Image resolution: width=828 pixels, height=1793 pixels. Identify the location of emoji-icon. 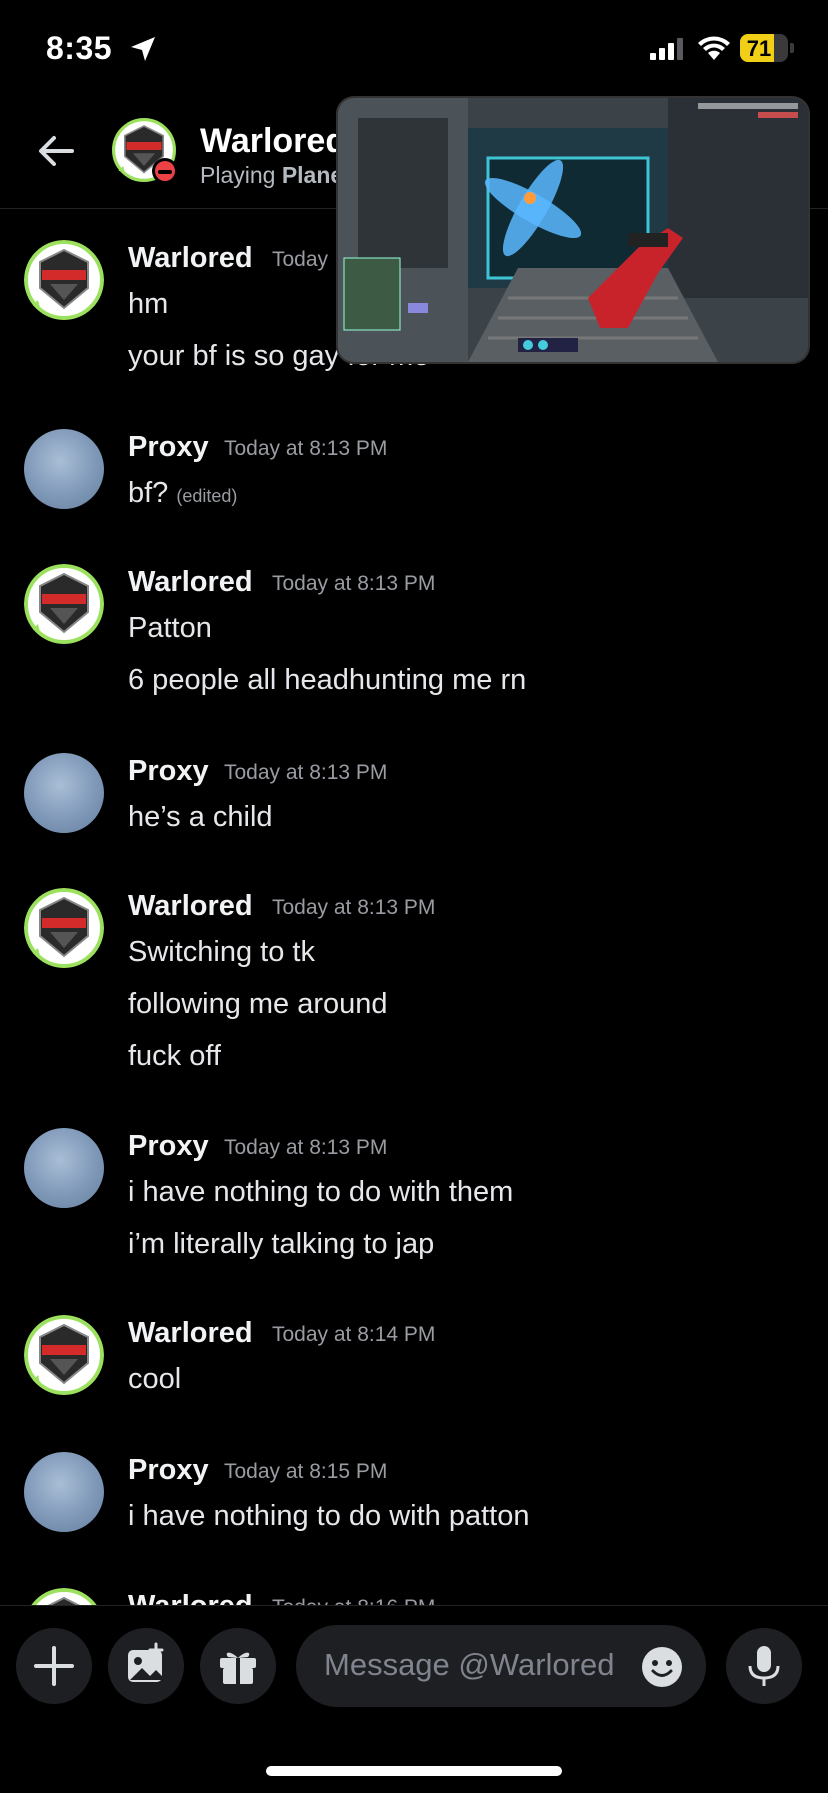
(662, 1667).